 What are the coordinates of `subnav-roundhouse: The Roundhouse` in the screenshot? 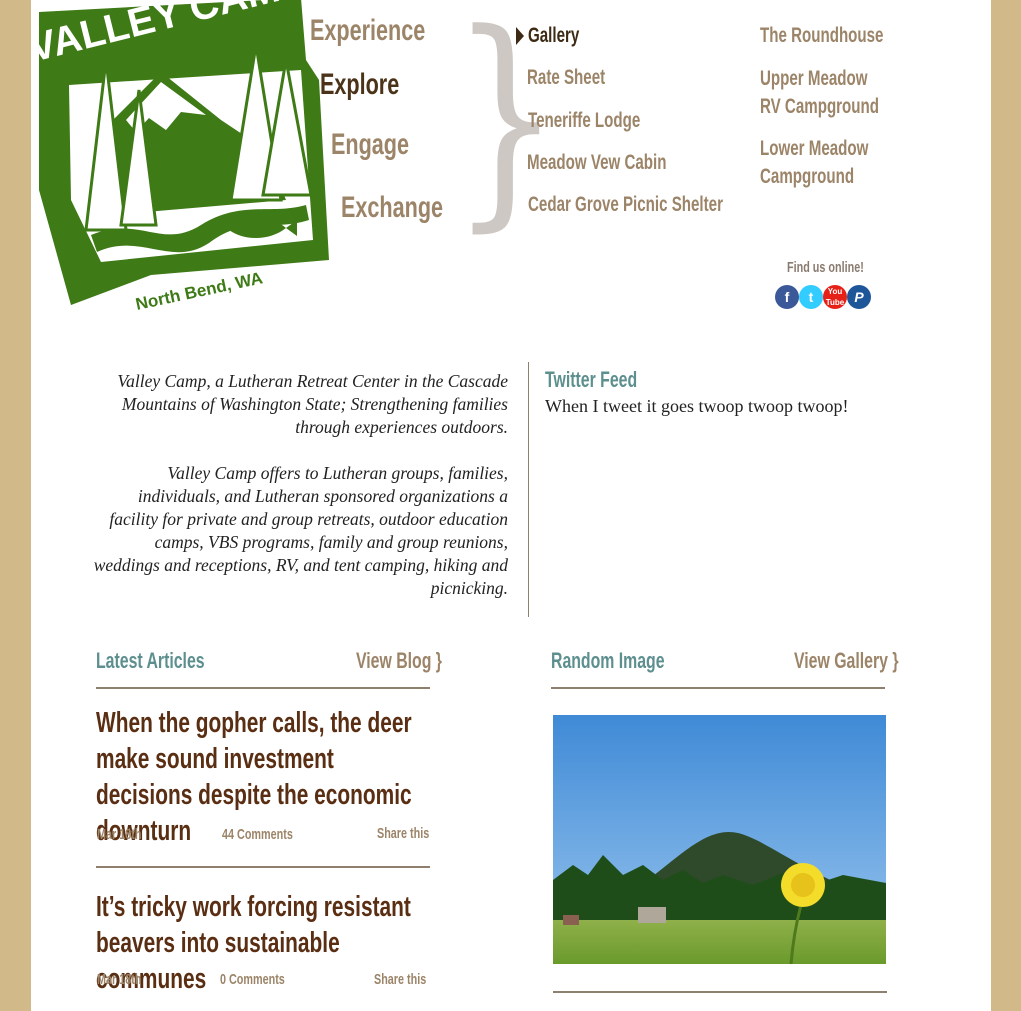 It's located at (821, 36).